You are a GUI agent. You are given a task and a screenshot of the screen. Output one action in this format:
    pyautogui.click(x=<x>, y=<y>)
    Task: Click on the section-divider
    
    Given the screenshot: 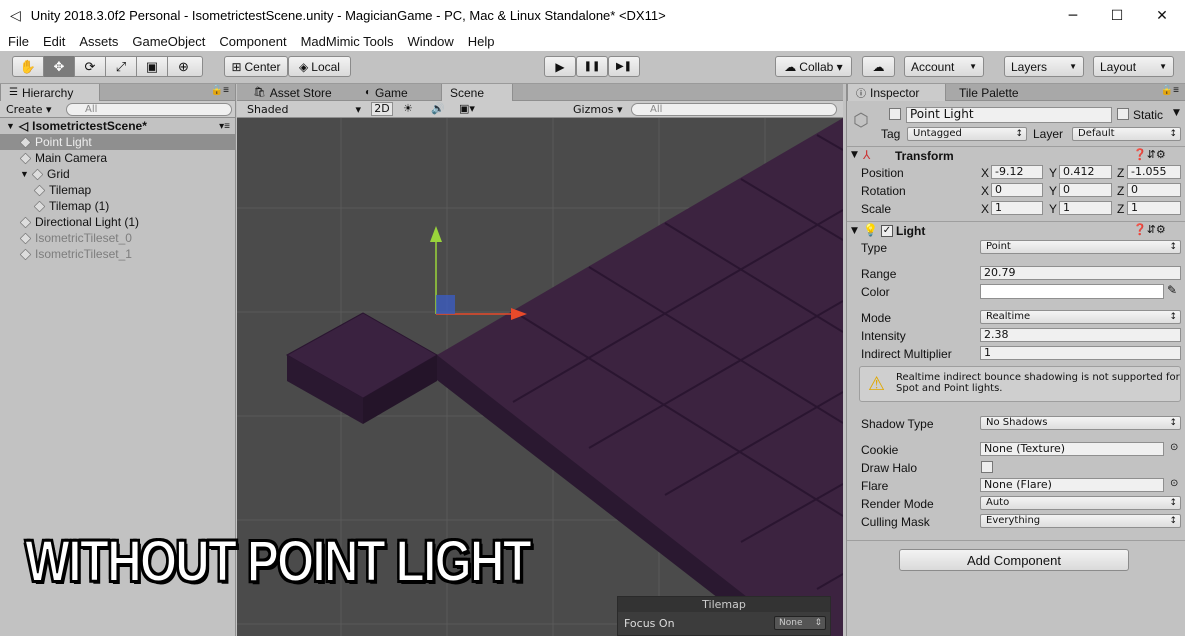 What is the action you would take?
    pyautogui.click(x=1016, y=540)
    